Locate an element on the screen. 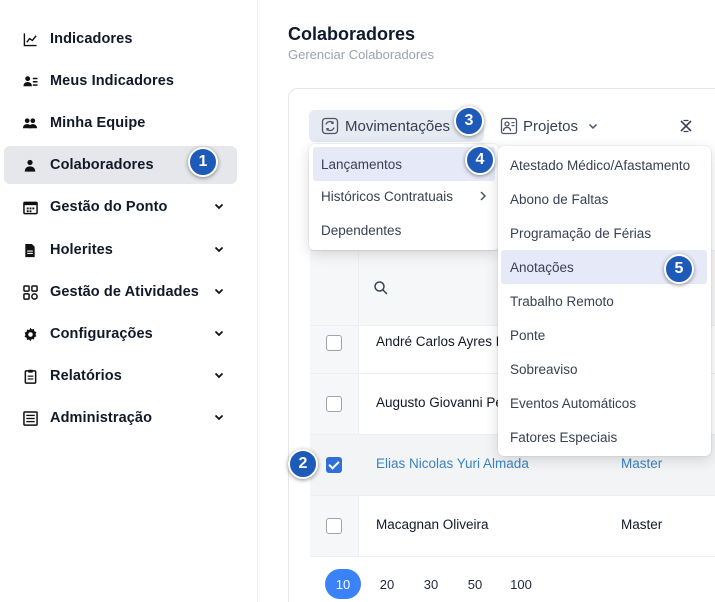  step-badge-5: 5 is located at coordinates (679, 269).